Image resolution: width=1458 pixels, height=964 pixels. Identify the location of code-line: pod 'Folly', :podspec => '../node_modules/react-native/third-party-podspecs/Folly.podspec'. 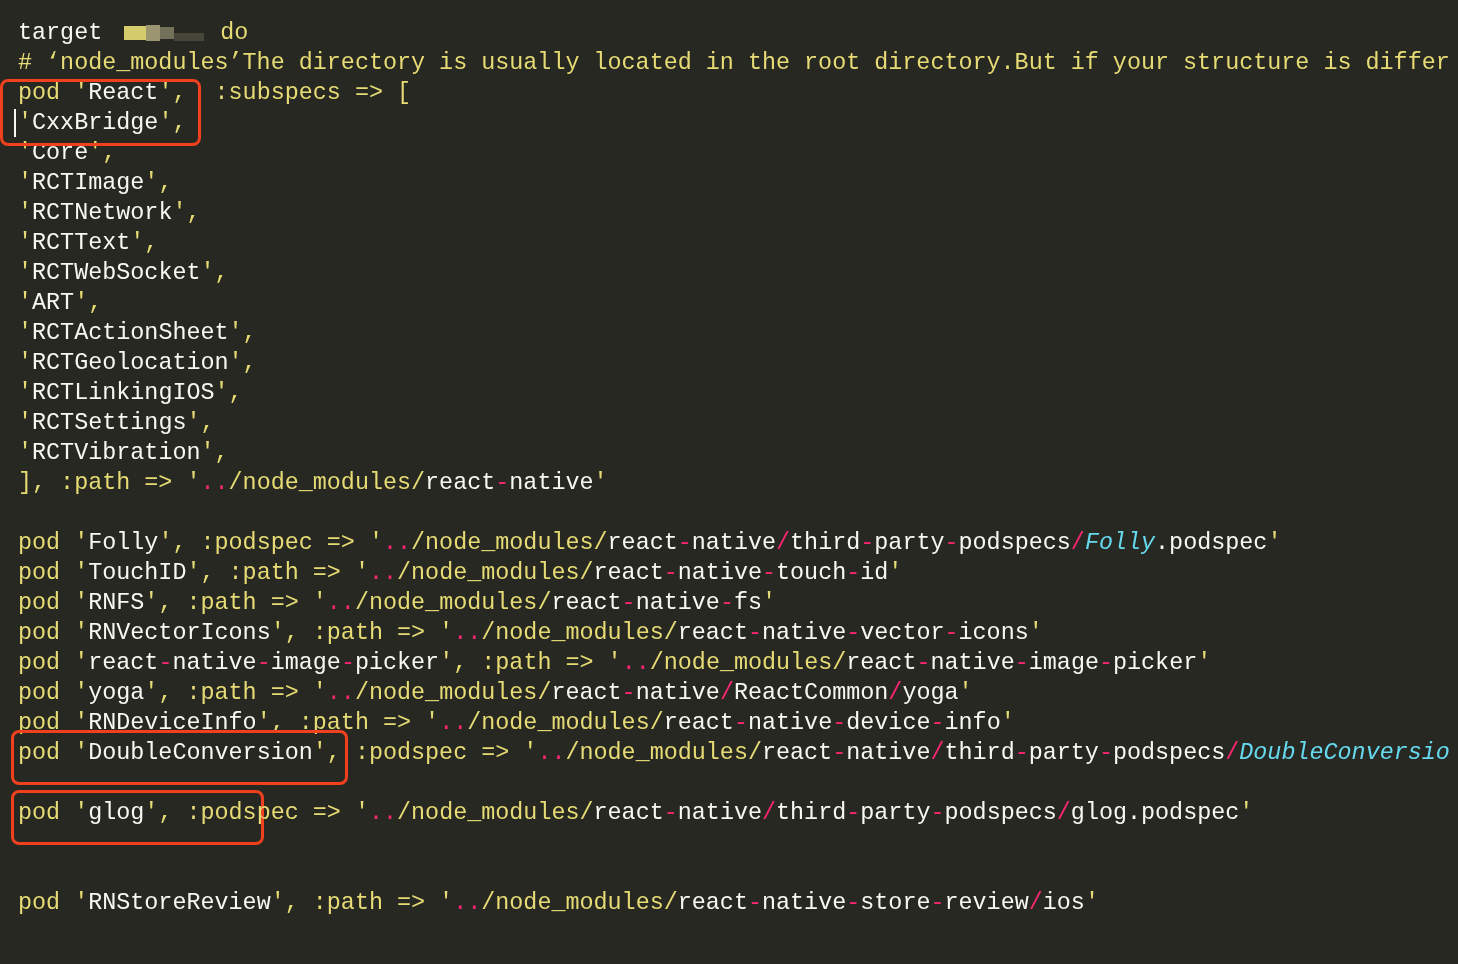
(650, 543).